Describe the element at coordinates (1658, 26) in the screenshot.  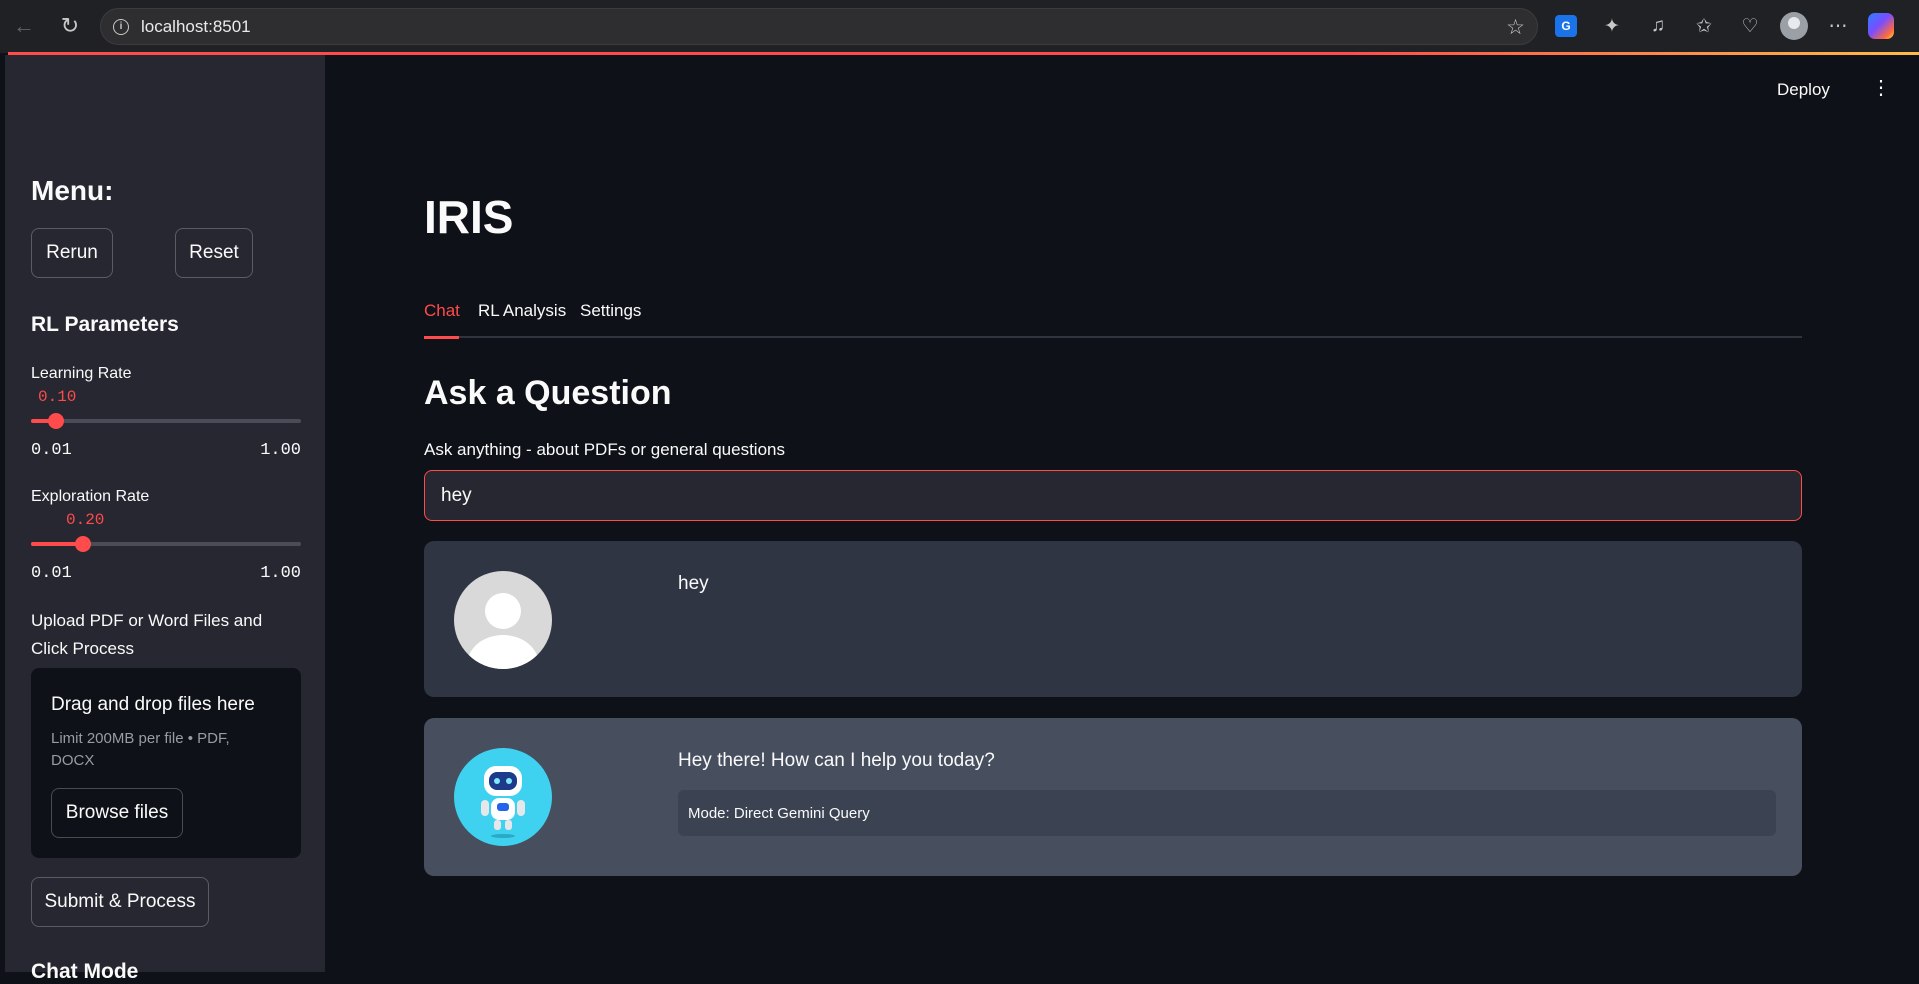
I see `media-icon: ♫` at that location.